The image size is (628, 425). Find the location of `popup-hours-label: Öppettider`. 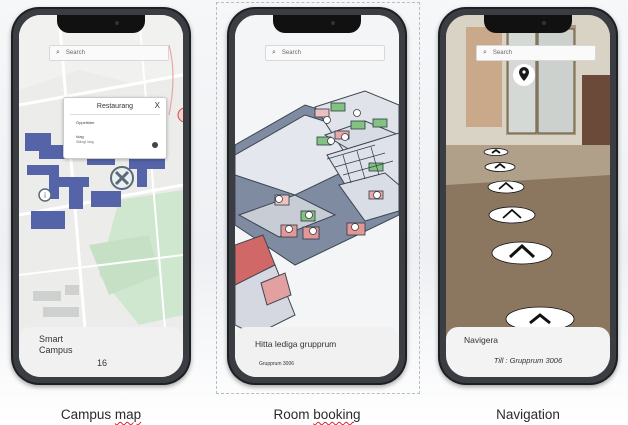

popup-hours-label: Öppettider is located at coordinates (85, 122).